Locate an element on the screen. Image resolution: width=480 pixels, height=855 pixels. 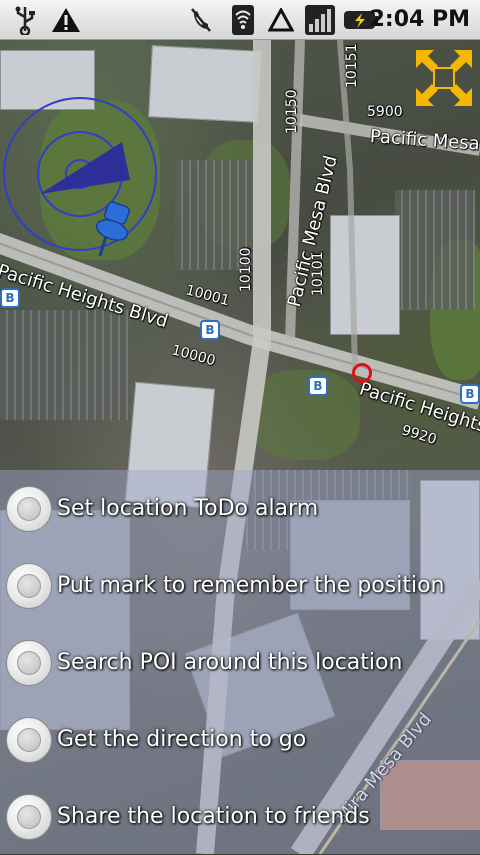
warning-icon is located at coordinates (66, 20).